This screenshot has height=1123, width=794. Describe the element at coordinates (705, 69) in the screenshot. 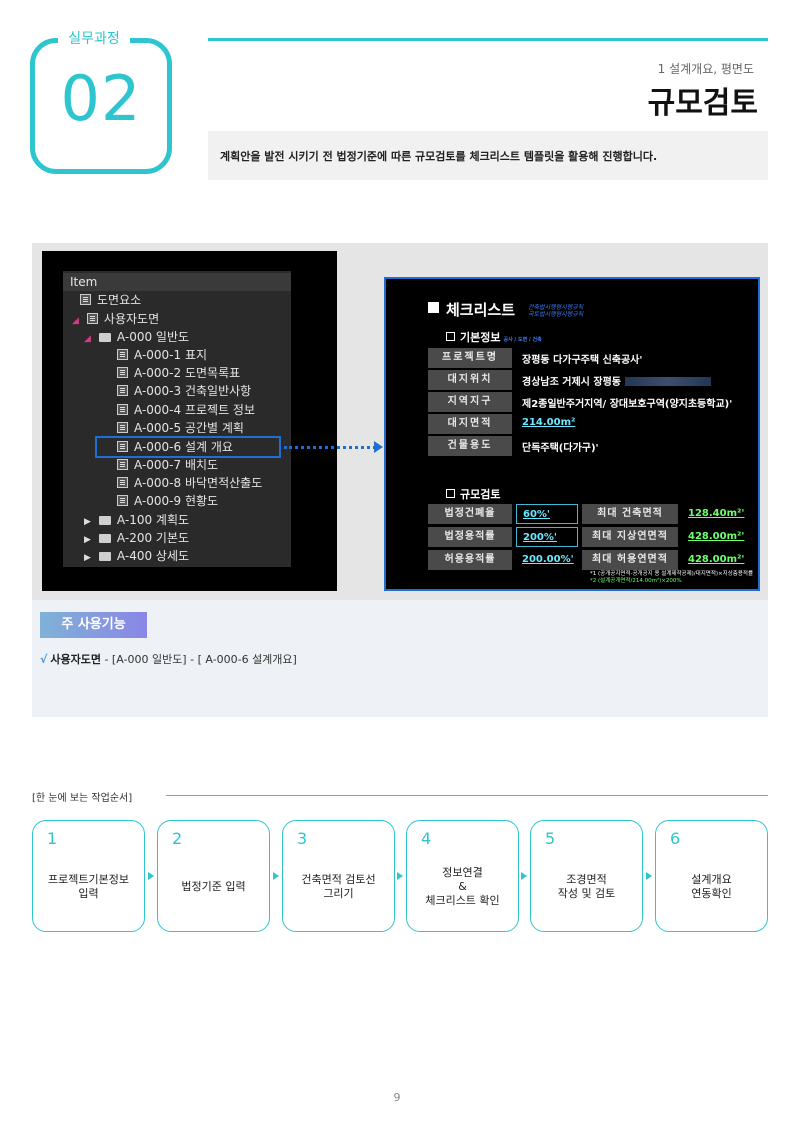

I see `section-subtitle: 1 설계개요, 평면도` at that location.